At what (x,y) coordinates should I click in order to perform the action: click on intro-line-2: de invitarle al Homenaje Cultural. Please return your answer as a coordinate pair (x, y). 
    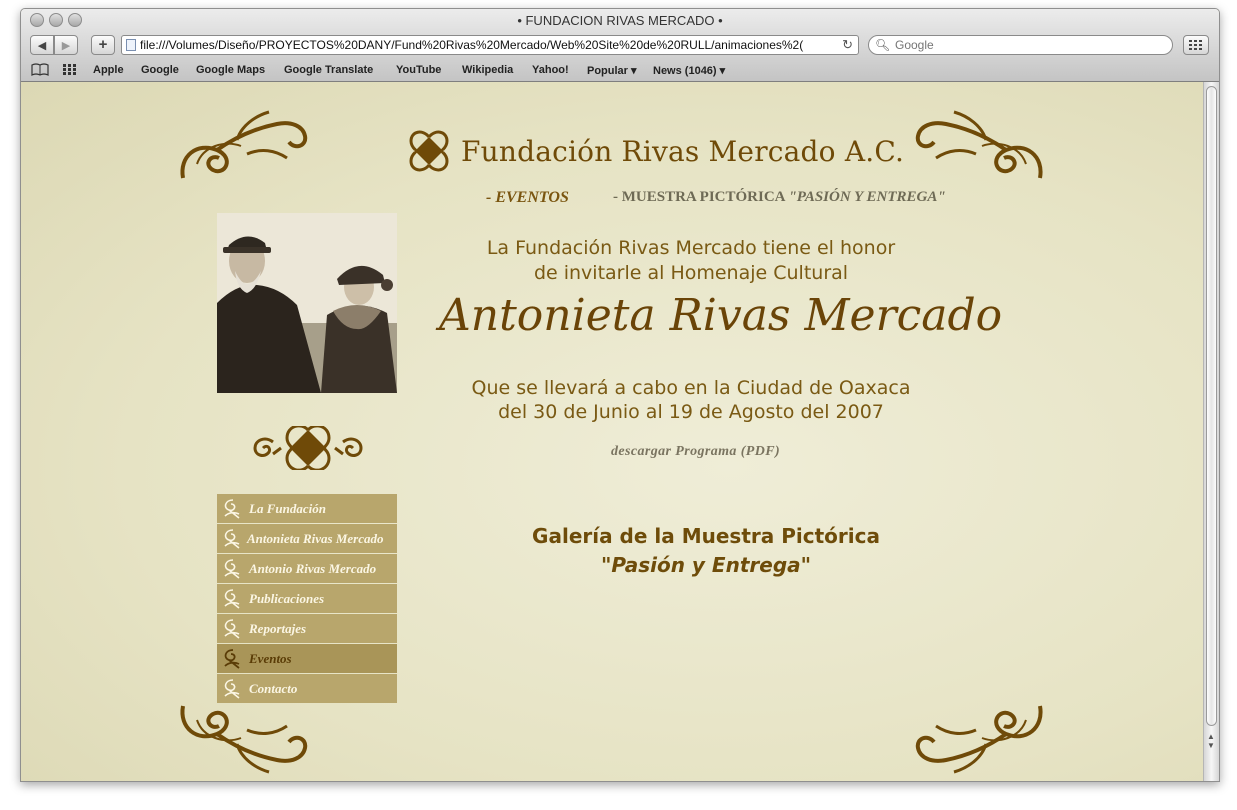
    Looking at the image, I should click on (691, 273).